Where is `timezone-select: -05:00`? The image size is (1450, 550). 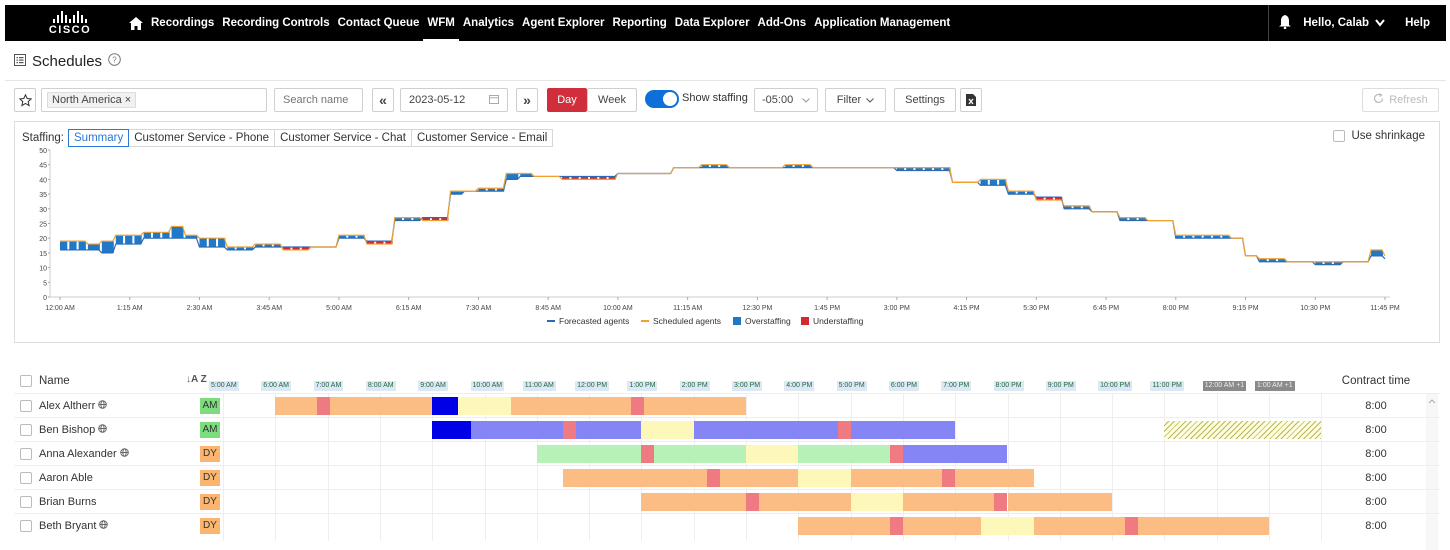
timezone-select: -05:00 is located at coordinates (786, 100).